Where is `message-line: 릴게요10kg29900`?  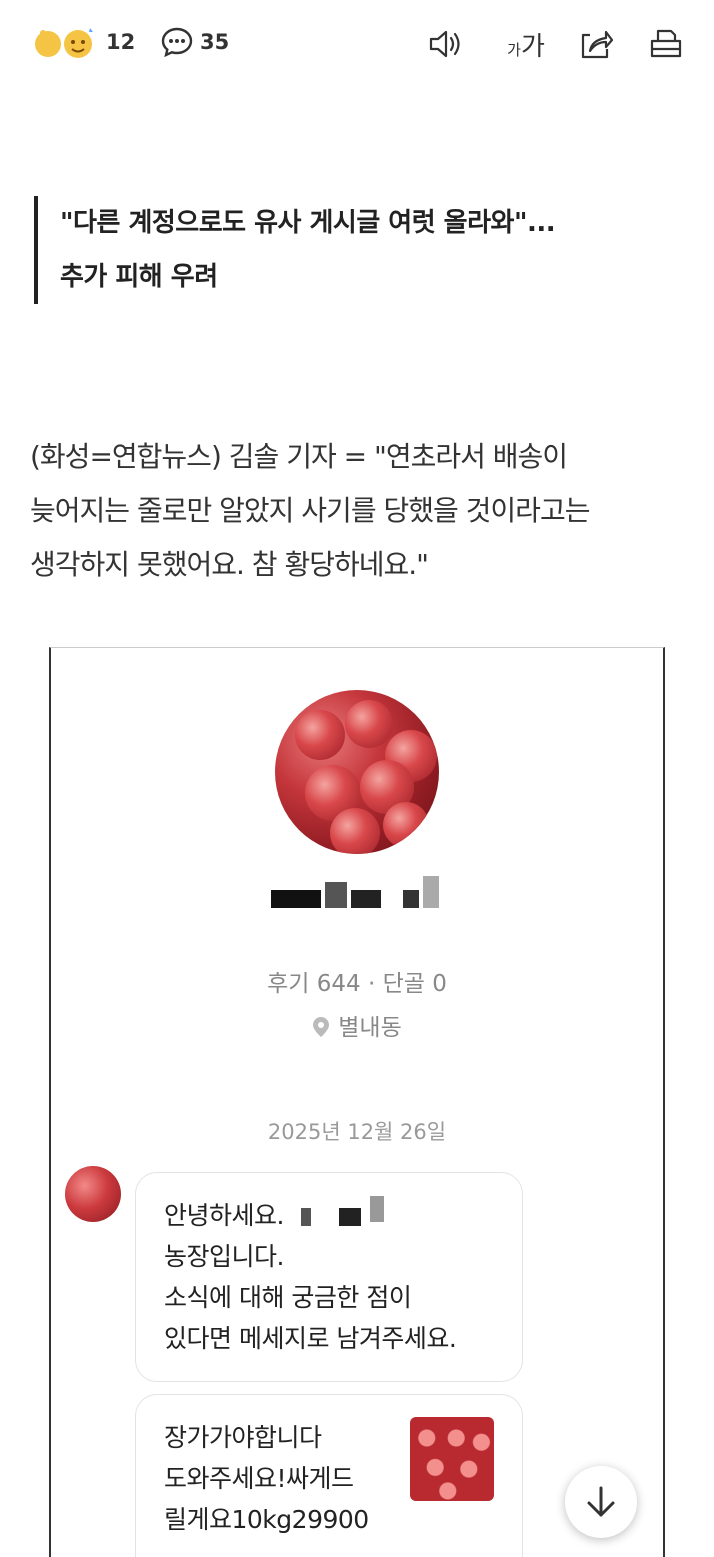
message-line: 릴게요10kg29900 is located at coordinates (266, 1519).